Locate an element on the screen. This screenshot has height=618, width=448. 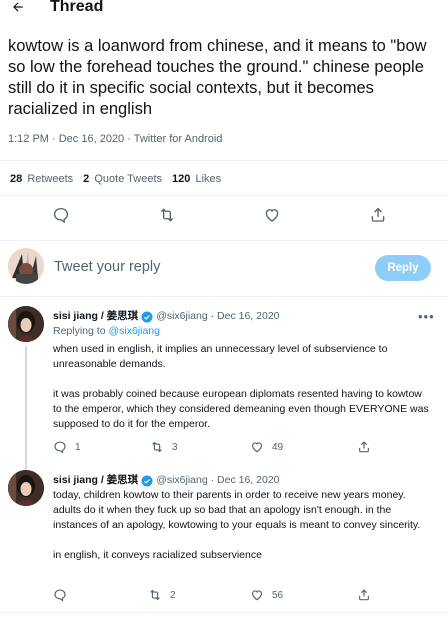
back-arrow-icon is located at coordinates (18, 7).